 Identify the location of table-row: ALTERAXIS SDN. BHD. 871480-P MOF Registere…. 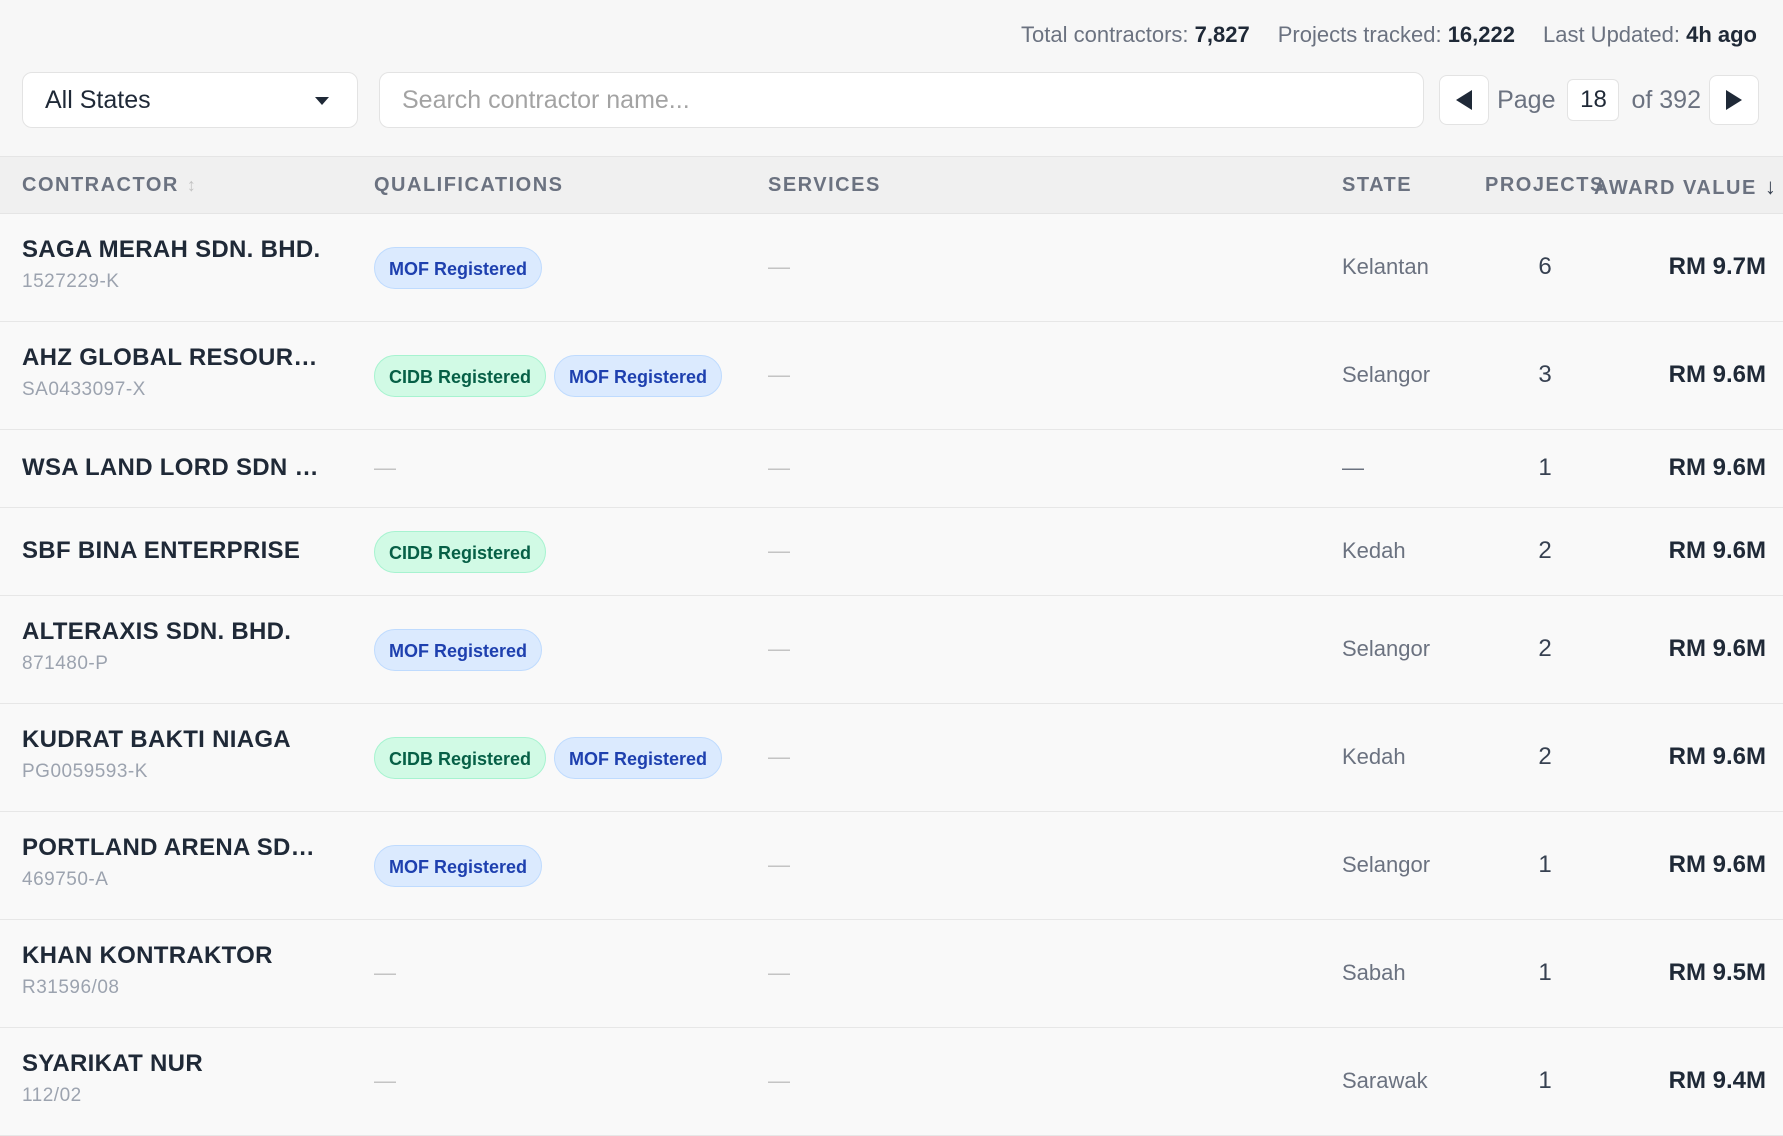
(891, 650).